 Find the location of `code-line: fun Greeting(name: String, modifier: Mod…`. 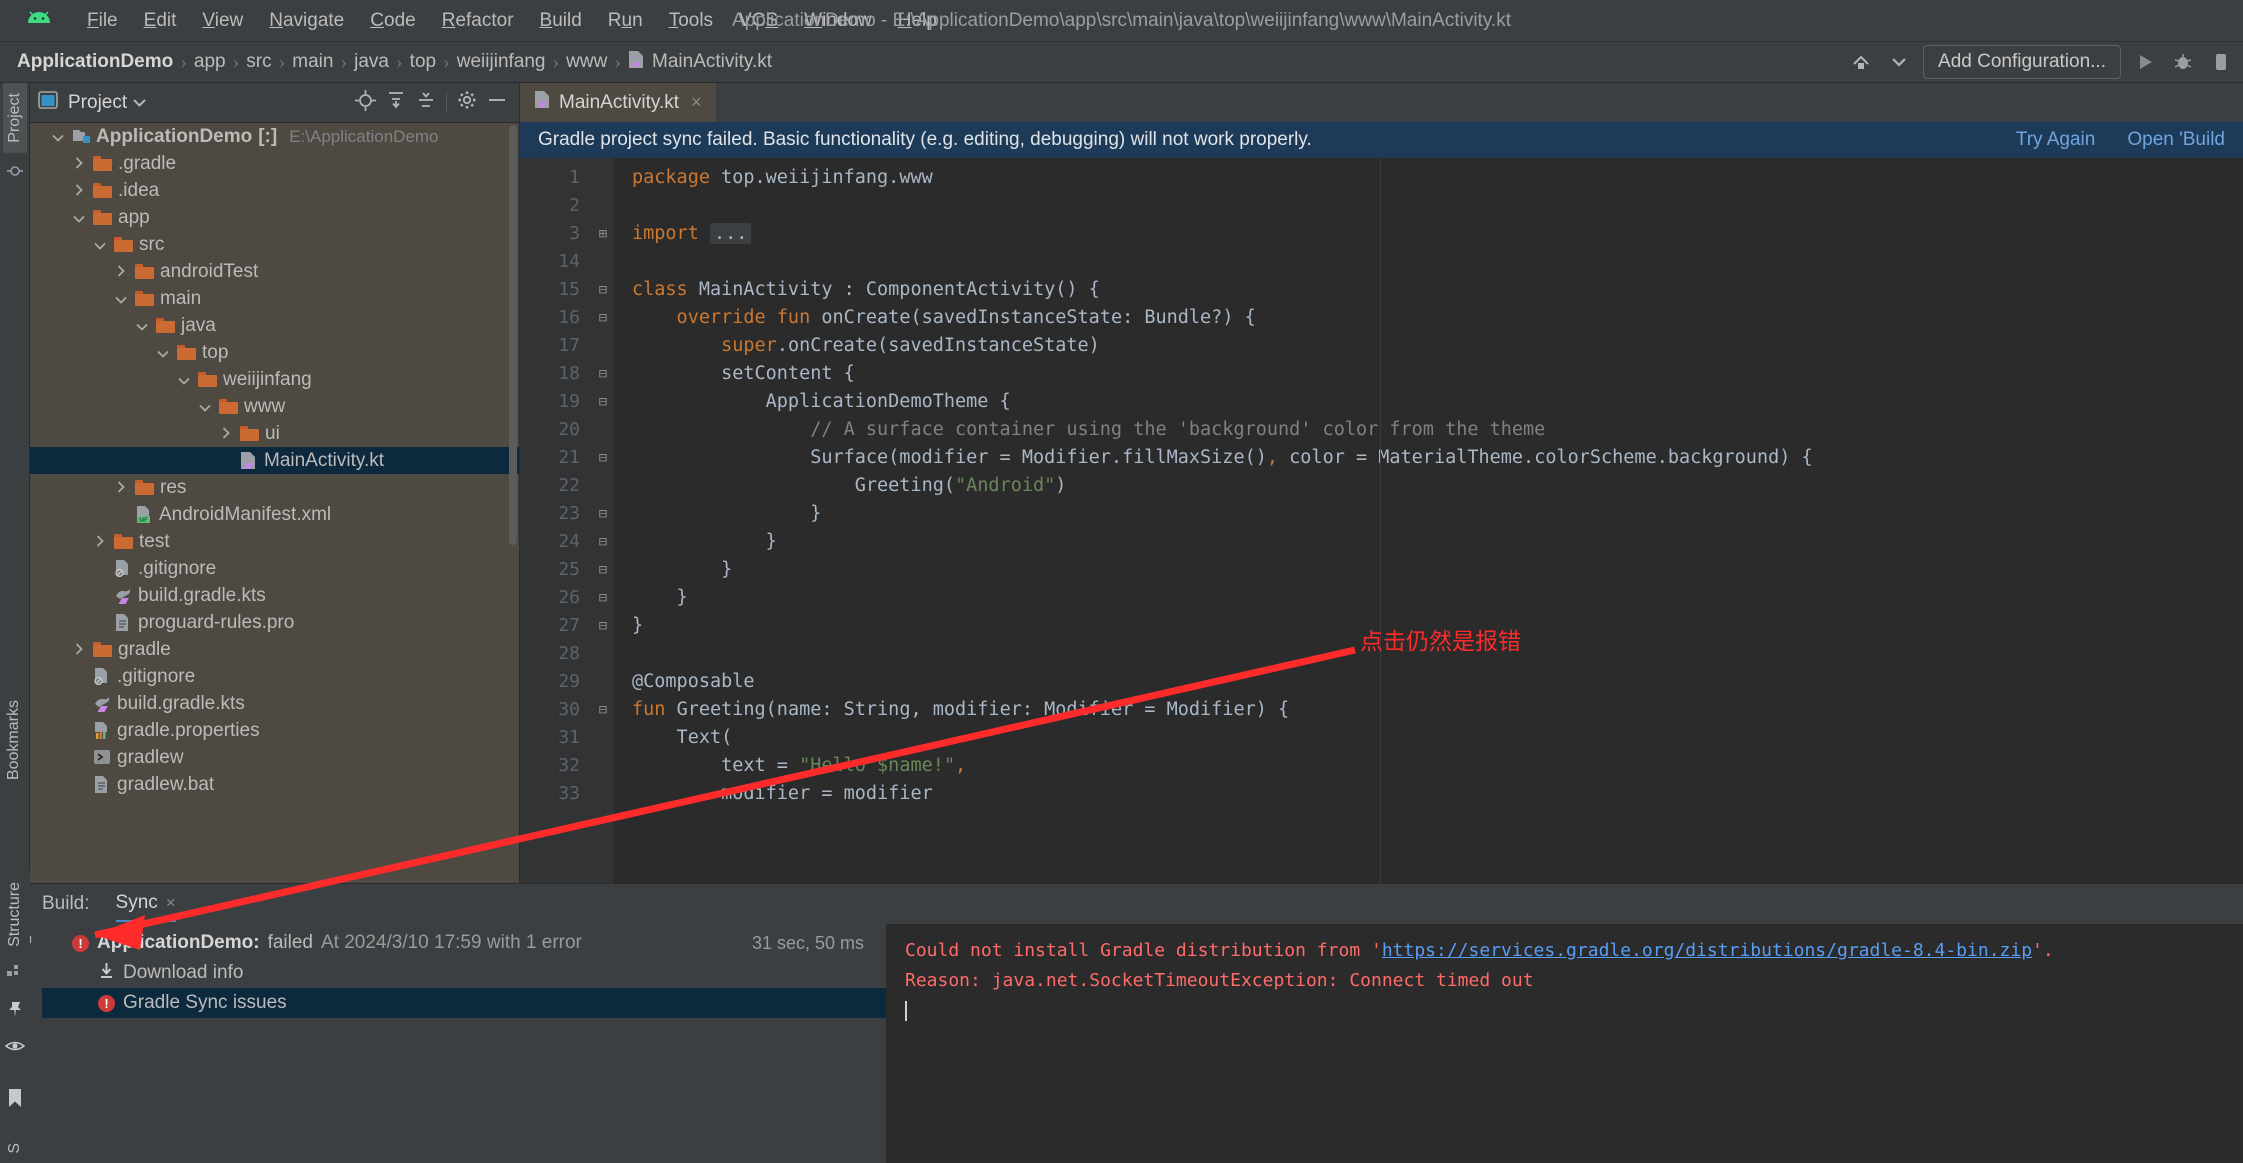

code-line: fun Greeting(name: String, modifier: Mod… is located at coordinates (1437, 710).